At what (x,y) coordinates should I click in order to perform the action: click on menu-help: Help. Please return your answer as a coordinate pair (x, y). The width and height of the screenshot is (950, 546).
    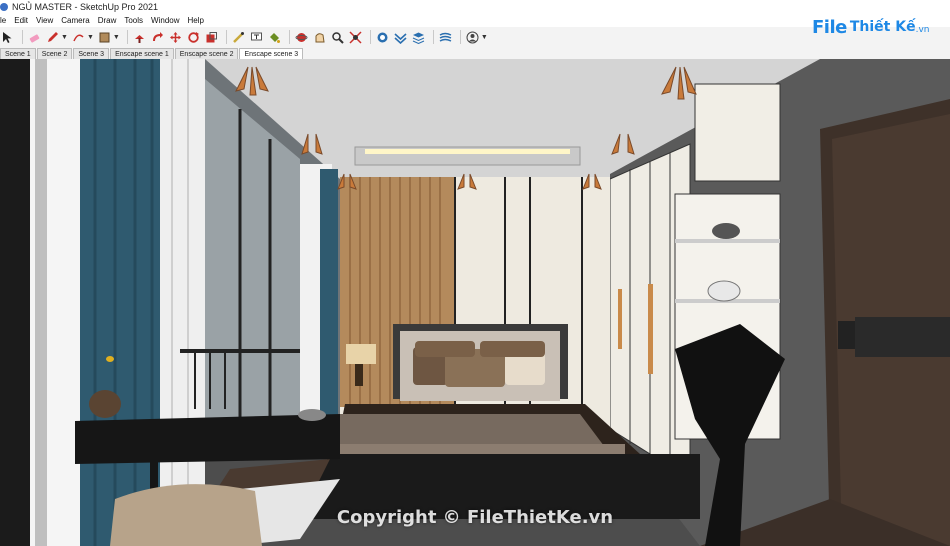
    Looking at the image, I should click on (196, 20).